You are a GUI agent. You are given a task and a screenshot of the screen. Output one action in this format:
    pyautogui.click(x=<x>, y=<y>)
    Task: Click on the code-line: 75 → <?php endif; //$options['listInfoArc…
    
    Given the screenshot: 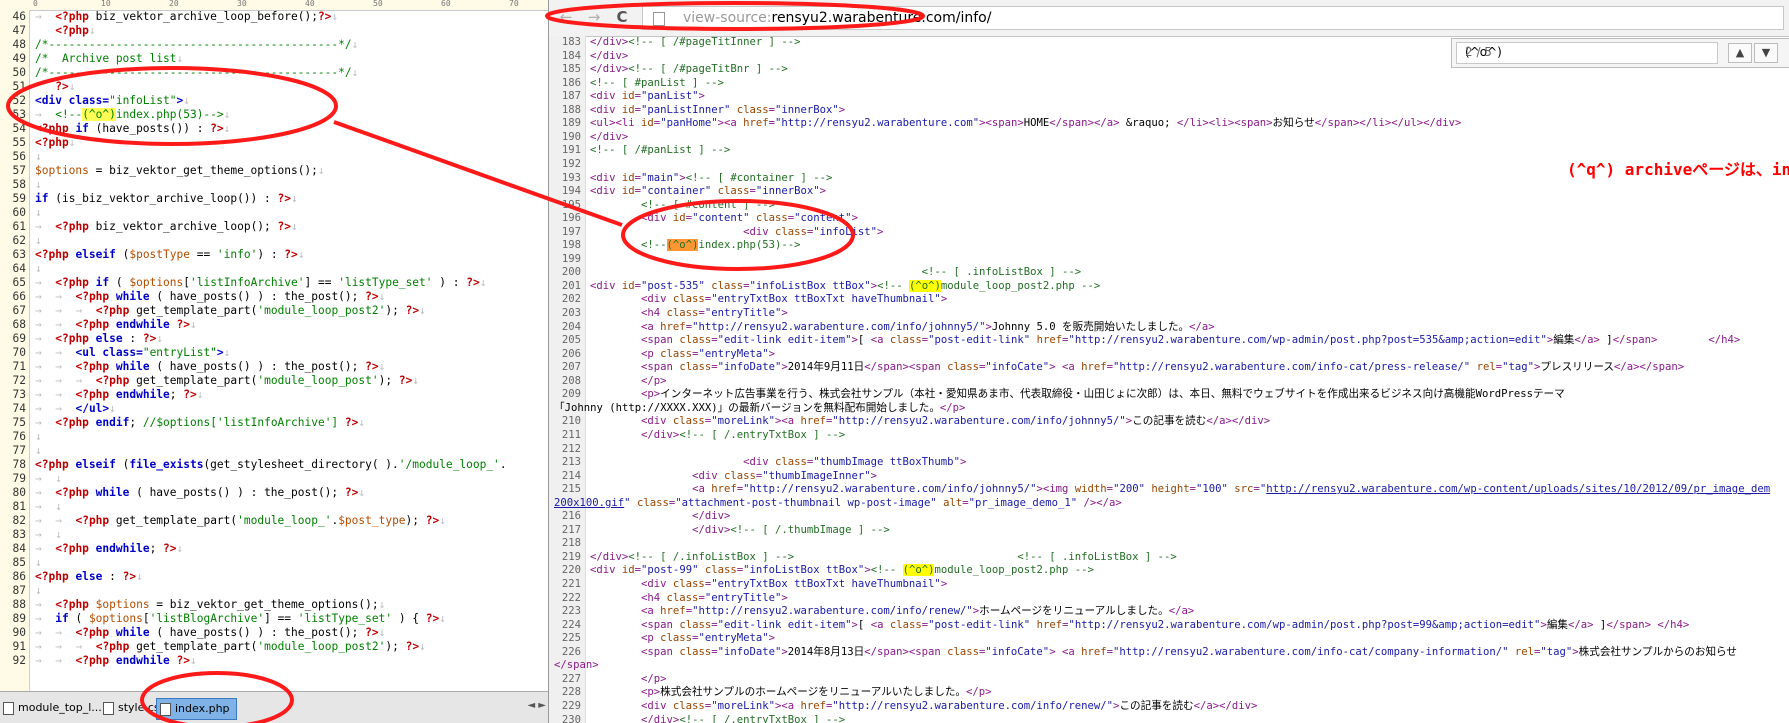 What is the action you would take?
    pyautogui.click(x=274, y=423)
    